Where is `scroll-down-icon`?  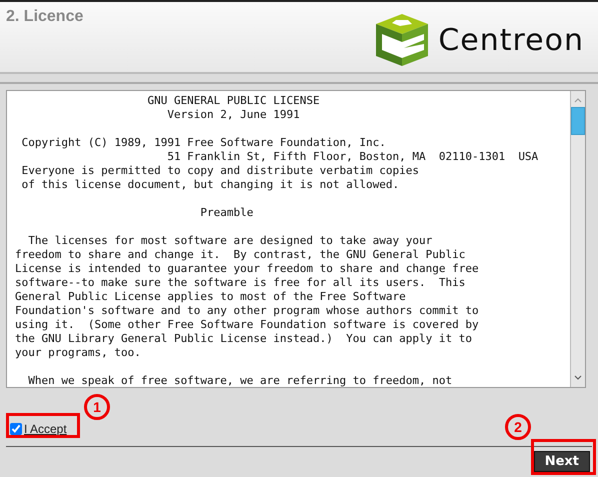
scroll-down-icon is located at coordinates (578, 378).